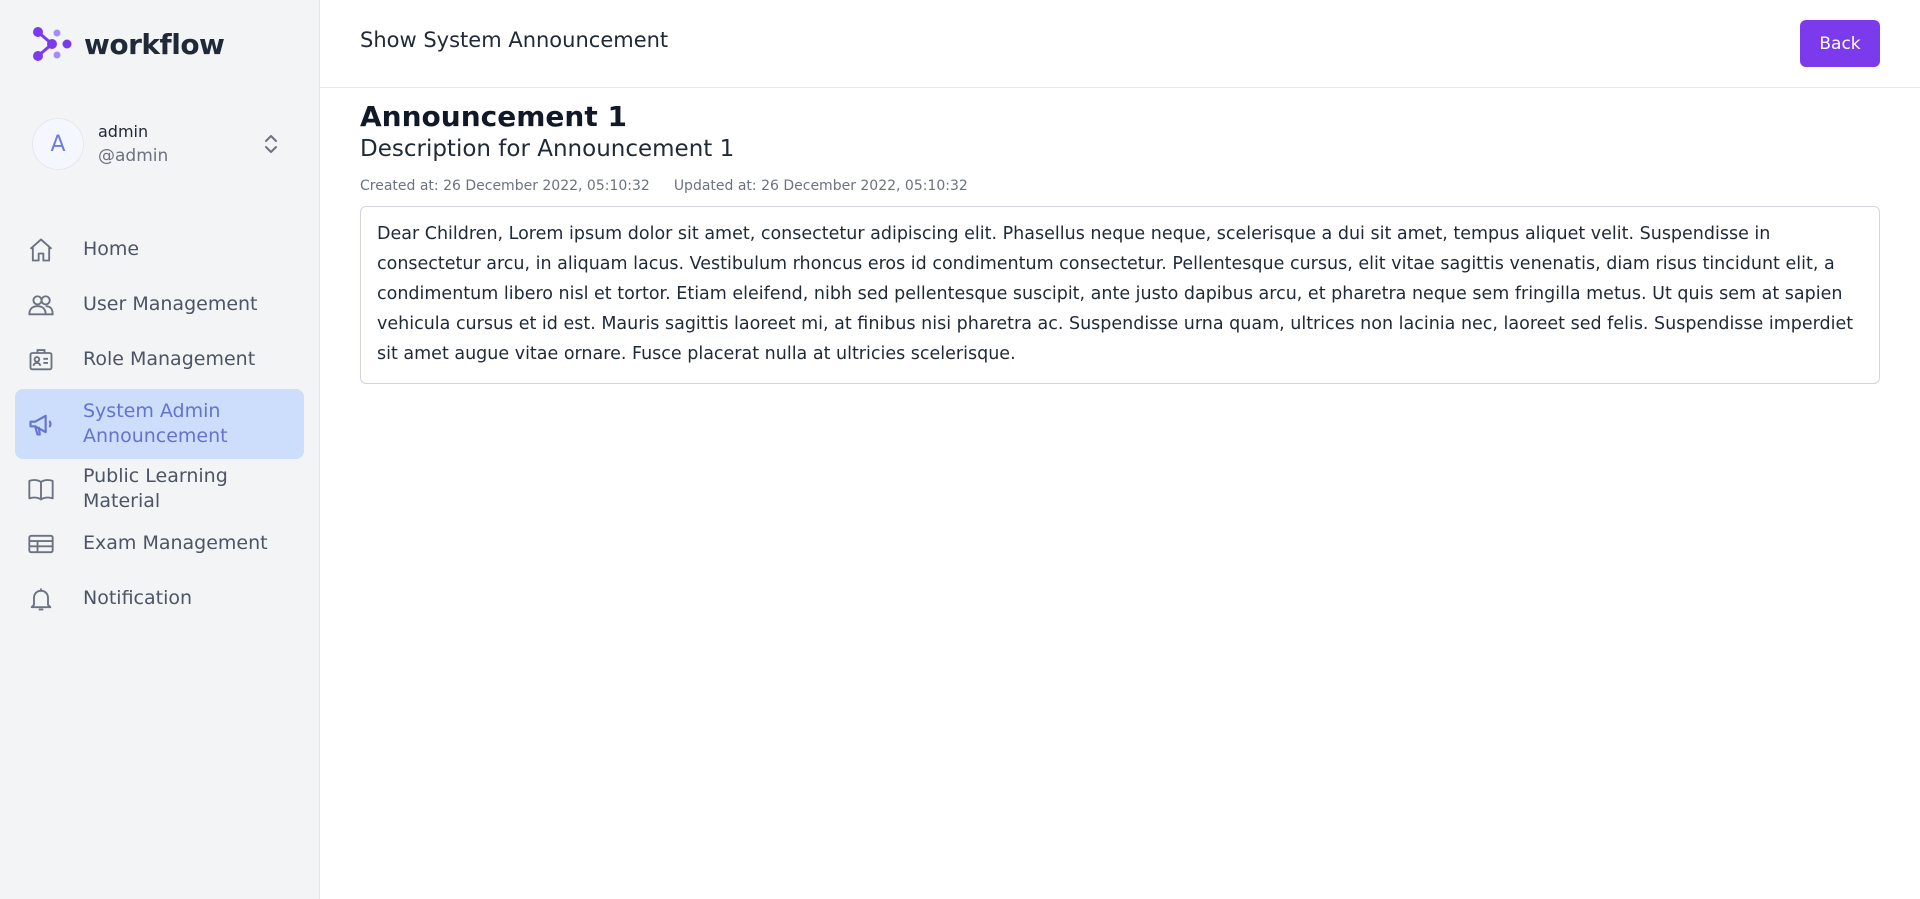  Describe the element at coordinates (41, 489) in the screenshot. I see `book-icon` at that location.